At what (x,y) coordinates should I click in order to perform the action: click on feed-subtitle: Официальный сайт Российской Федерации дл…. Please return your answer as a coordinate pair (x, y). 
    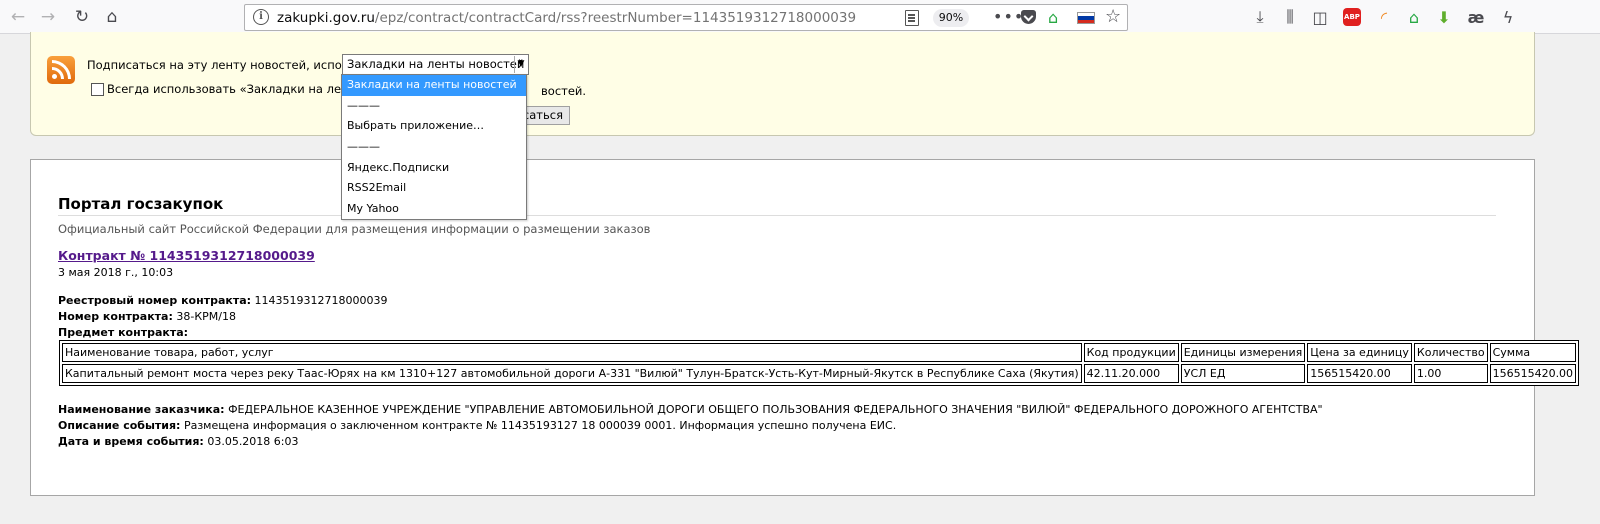
    Looking at the image, I should click on (354, 229).